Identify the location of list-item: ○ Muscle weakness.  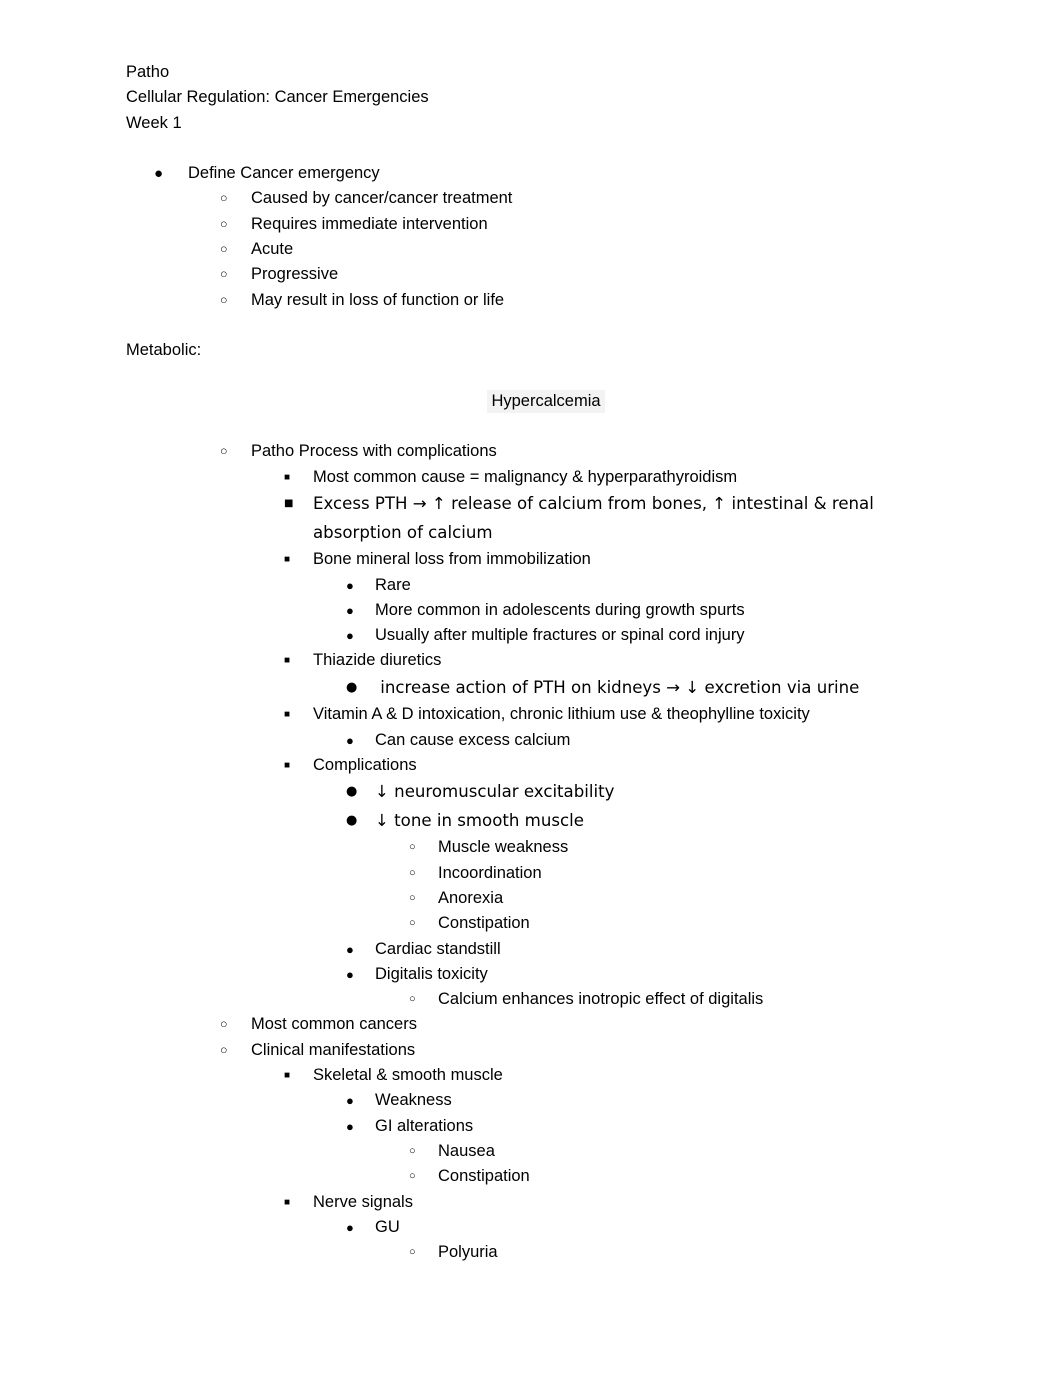
(546, 847).